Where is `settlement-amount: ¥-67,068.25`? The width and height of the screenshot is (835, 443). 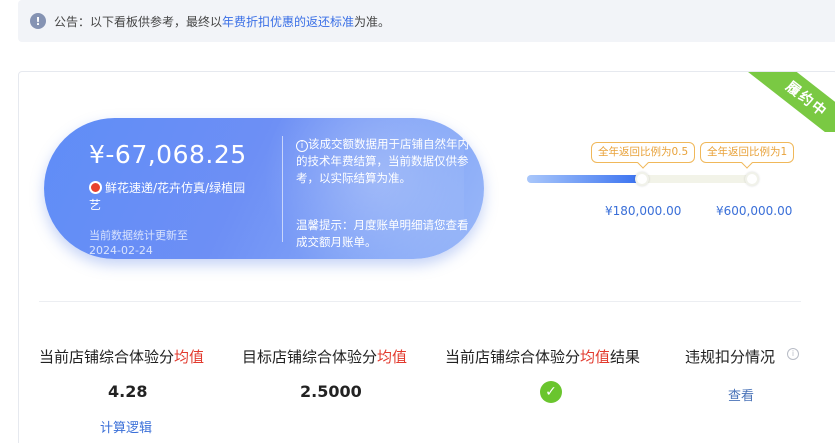
settlement-amount: ¥-67,068.25 is located at coordinates (168, 154).